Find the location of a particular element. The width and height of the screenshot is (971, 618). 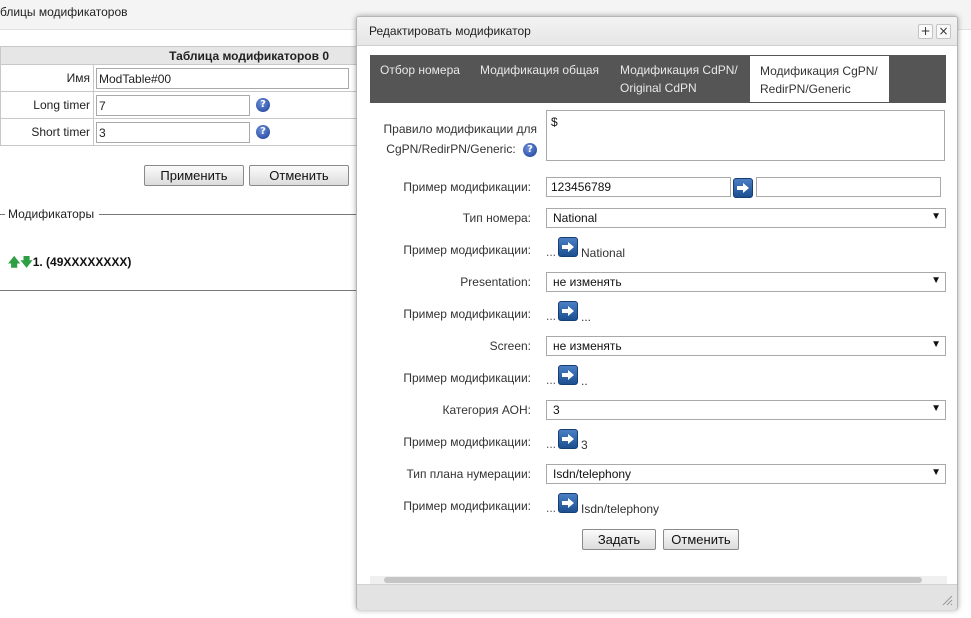

set-button: Задать is located at coordinates (619, 539).